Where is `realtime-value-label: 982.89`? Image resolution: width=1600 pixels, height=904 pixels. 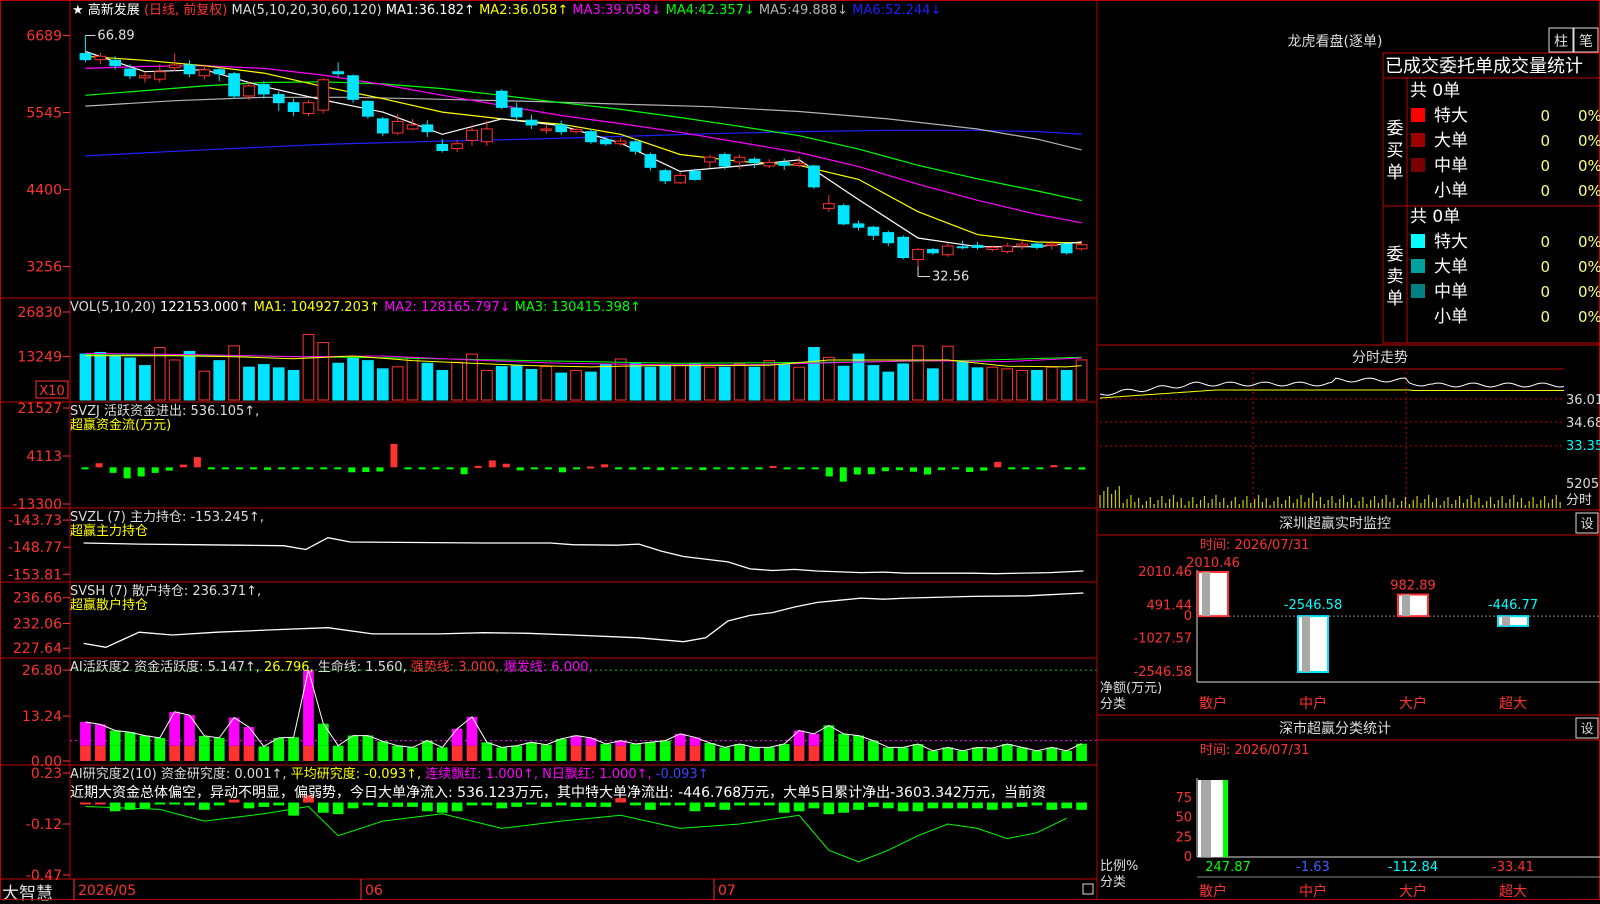
realtime-value-label: 982.89 is located at coordinates (1413, 586).